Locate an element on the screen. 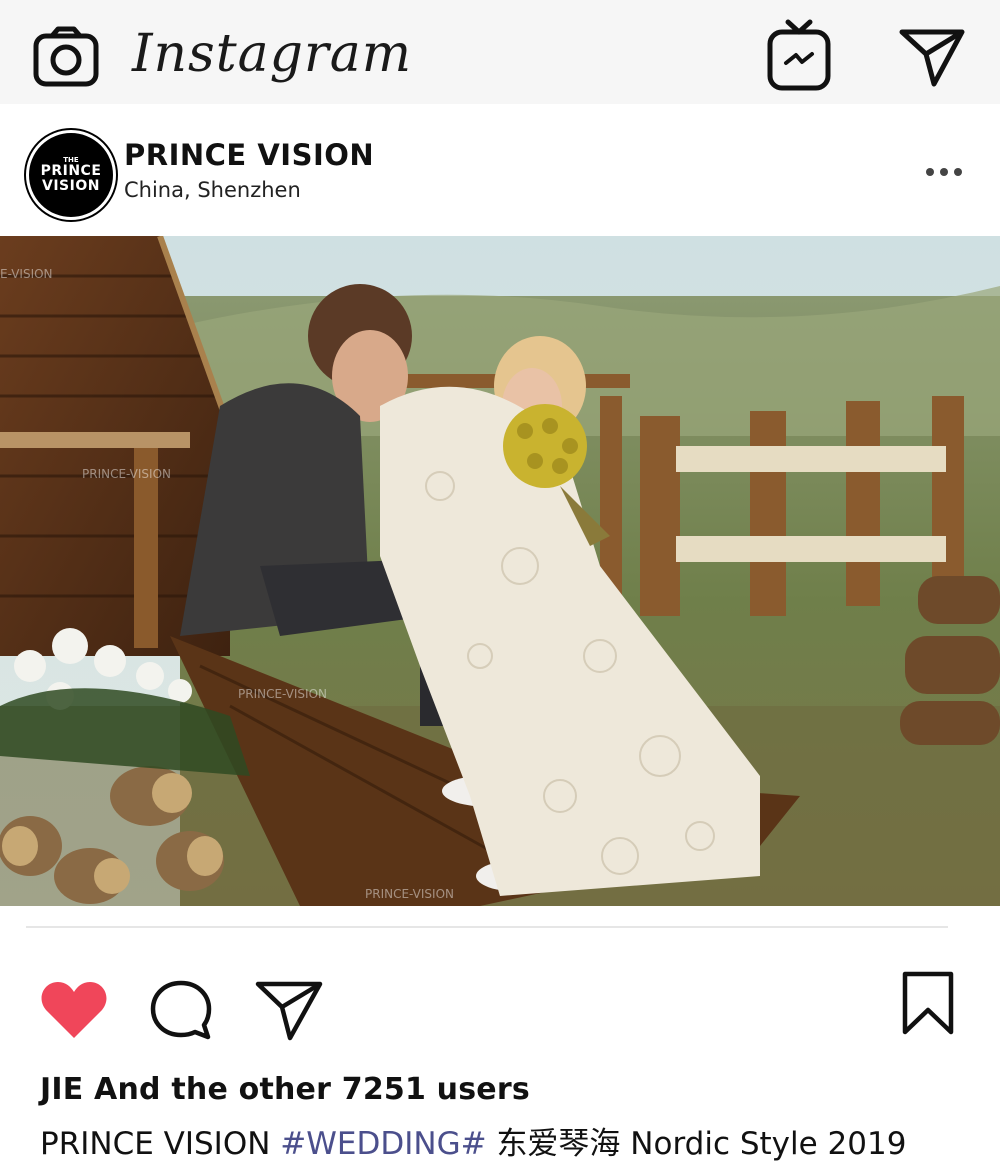  svg-text: E-VISION is located at coordinates (26, 274).